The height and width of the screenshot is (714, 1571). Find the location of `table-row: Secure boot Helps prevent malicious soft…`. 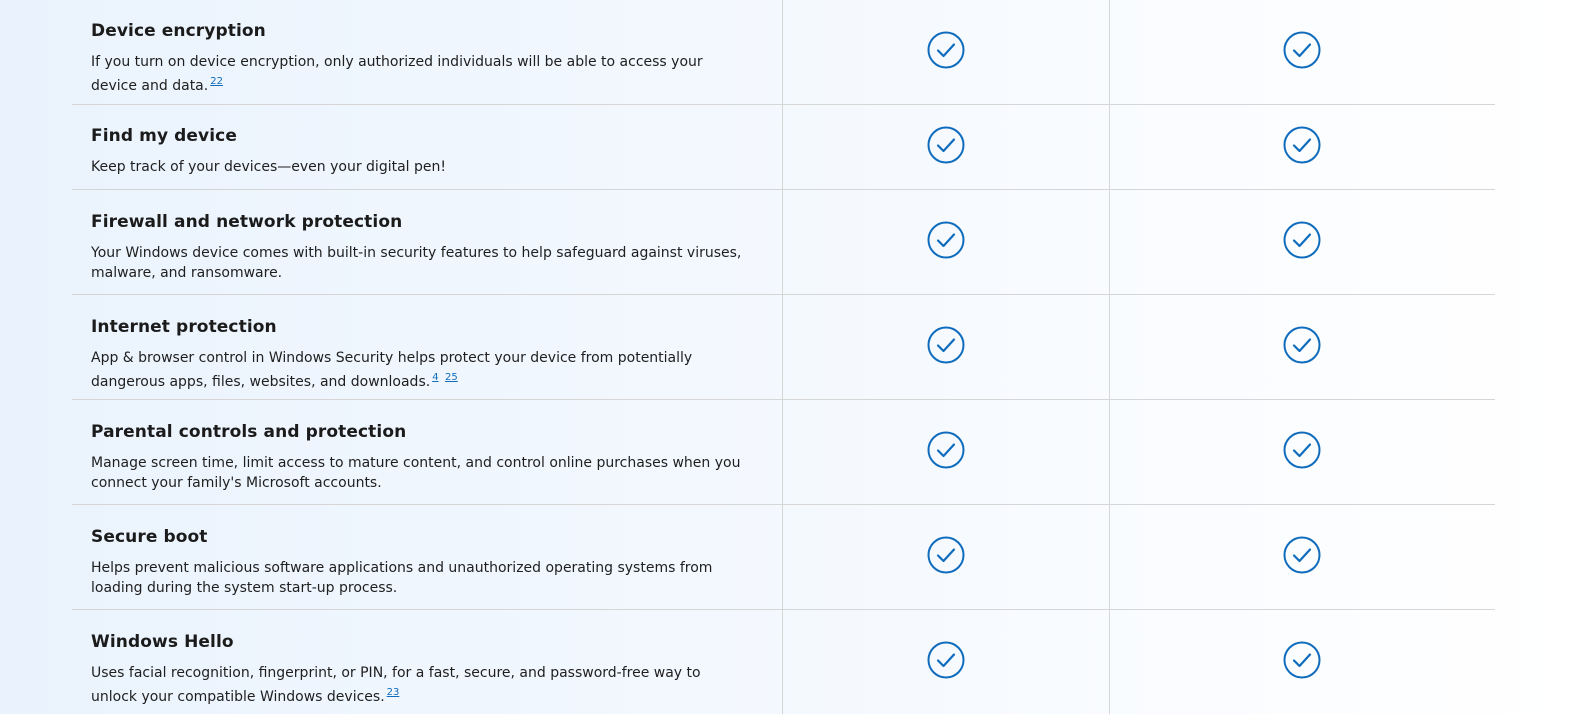

table-row: Secure boot Helps prevent malicious soft… is located at coordinates (783, 557).